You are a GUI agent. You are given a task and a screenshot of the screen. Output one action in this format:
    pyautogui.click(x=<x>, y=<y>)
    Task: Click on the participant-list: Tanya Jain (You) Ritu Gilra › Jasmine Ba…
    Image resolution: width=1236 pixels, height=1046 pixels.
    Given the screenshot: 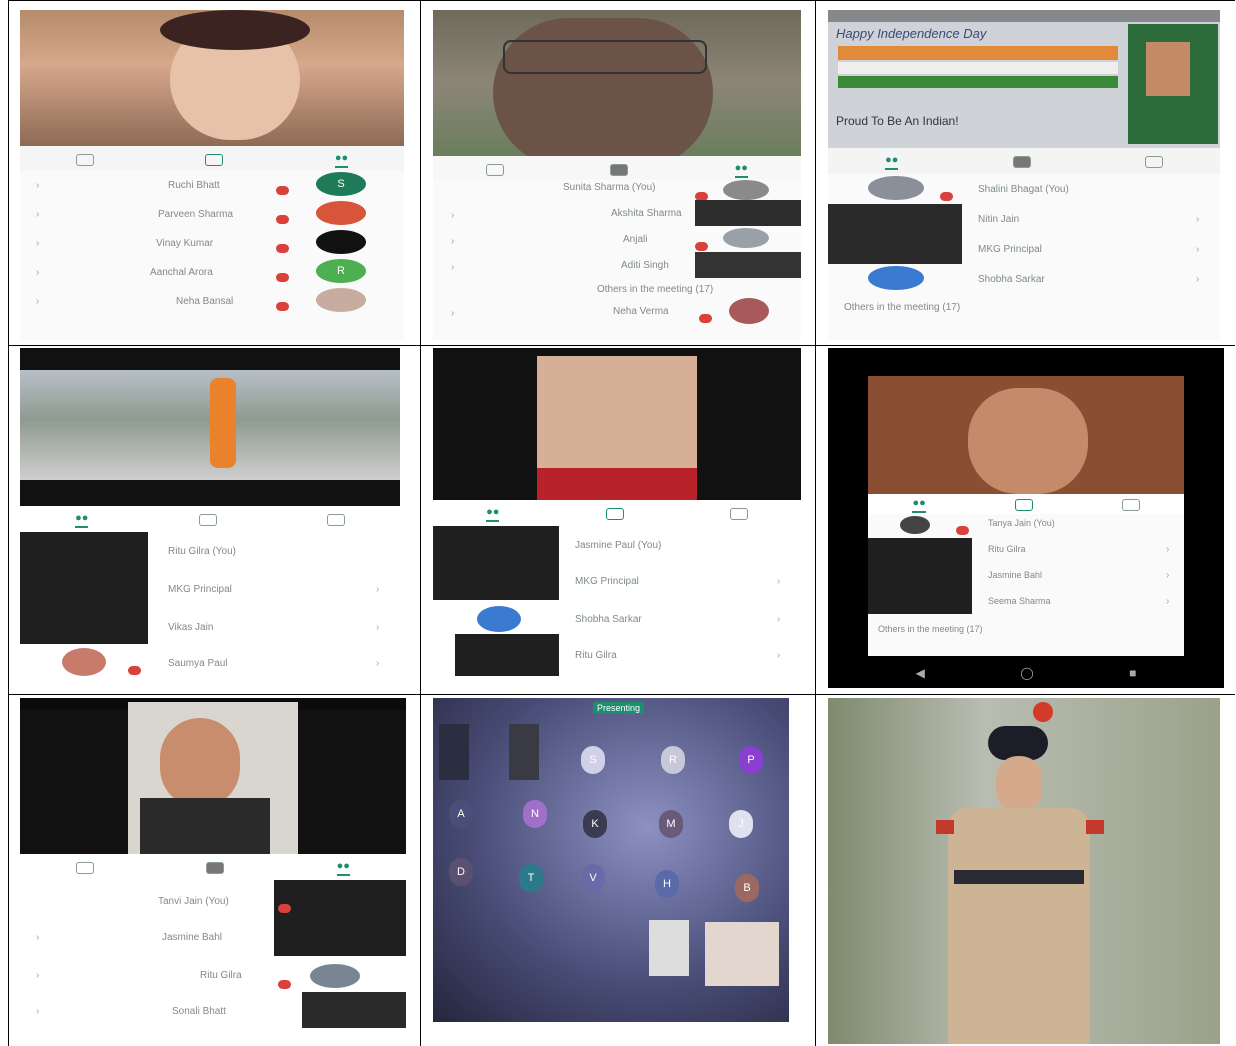 What is the action you would take?
    pyautogui.click(x=1026, y=585)
    